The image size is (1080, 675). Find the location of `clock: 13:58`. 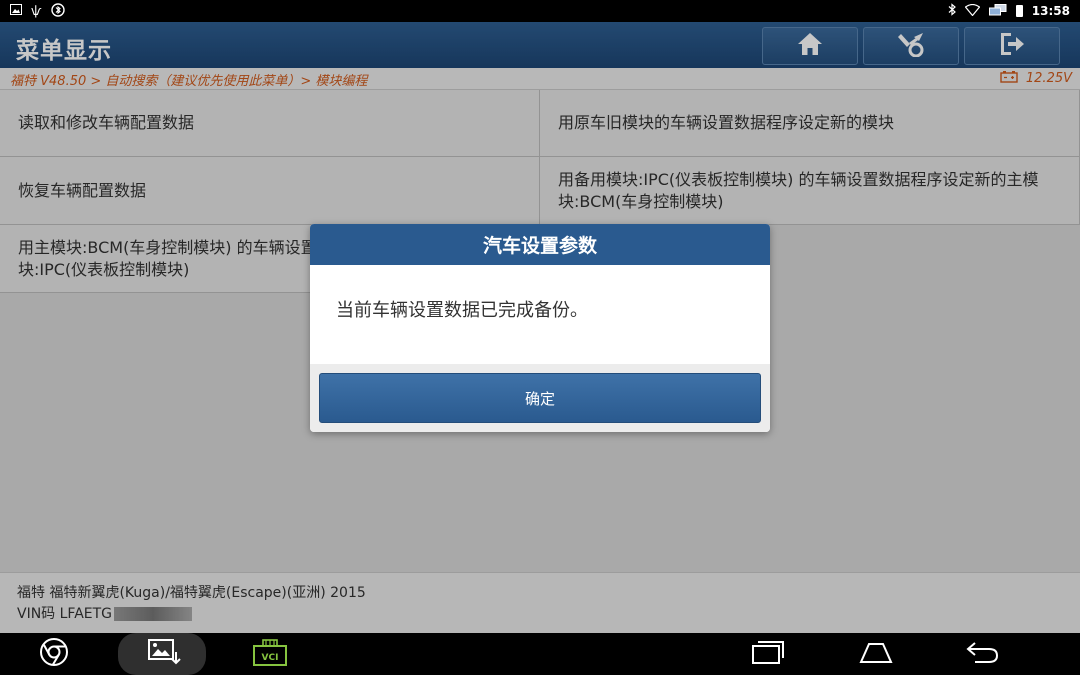

clock: 13:58 is located at coordinates (1050, 11).